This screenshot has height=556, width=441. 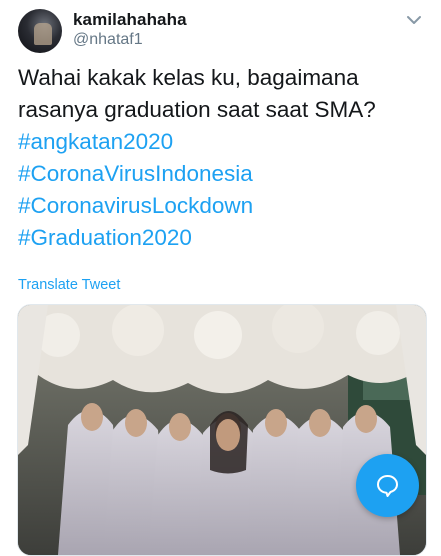 What do you see at coordinates (414, 20) in the screenshot?
I see `chevron-down-icon` at bounding box center [414, 20].